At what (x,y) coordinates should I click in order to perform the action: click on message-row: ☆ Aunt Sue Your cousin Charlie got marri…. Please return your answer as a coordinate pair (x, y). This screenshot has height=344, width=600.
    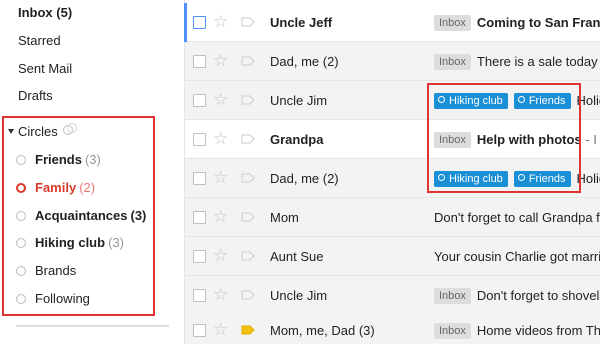
    Looking at the image, I should click on (392, 256).